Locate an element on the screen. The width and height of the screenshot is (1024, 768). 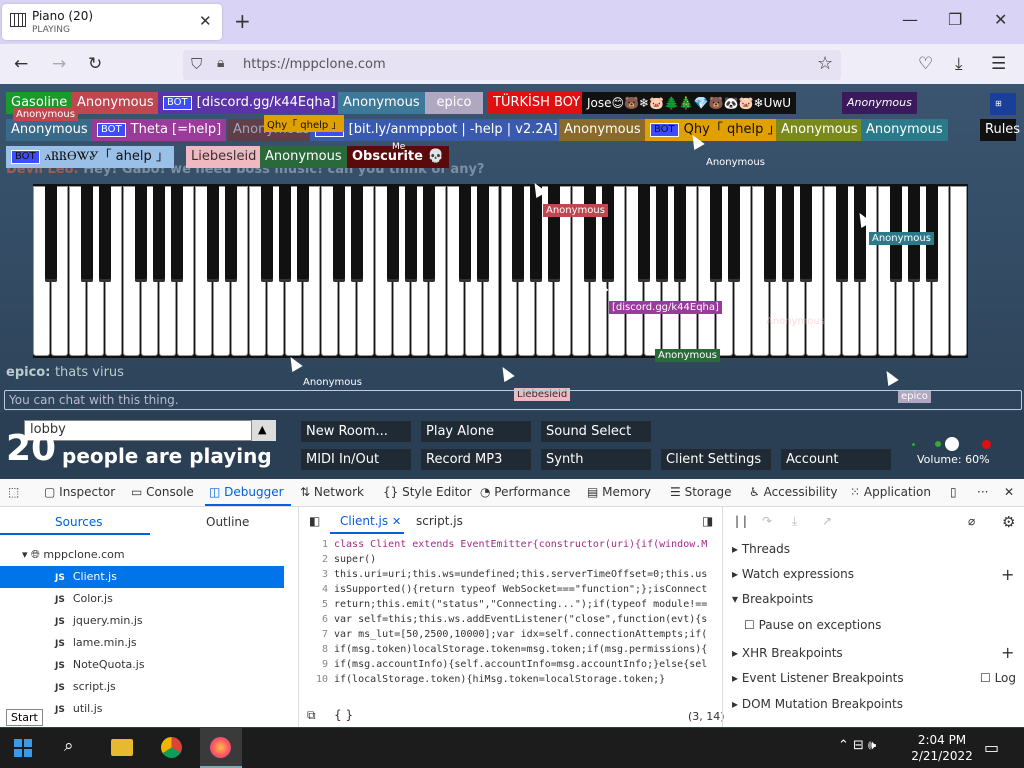
user-chip: BOT Theta [=help] is located at coordinates (159, 130).